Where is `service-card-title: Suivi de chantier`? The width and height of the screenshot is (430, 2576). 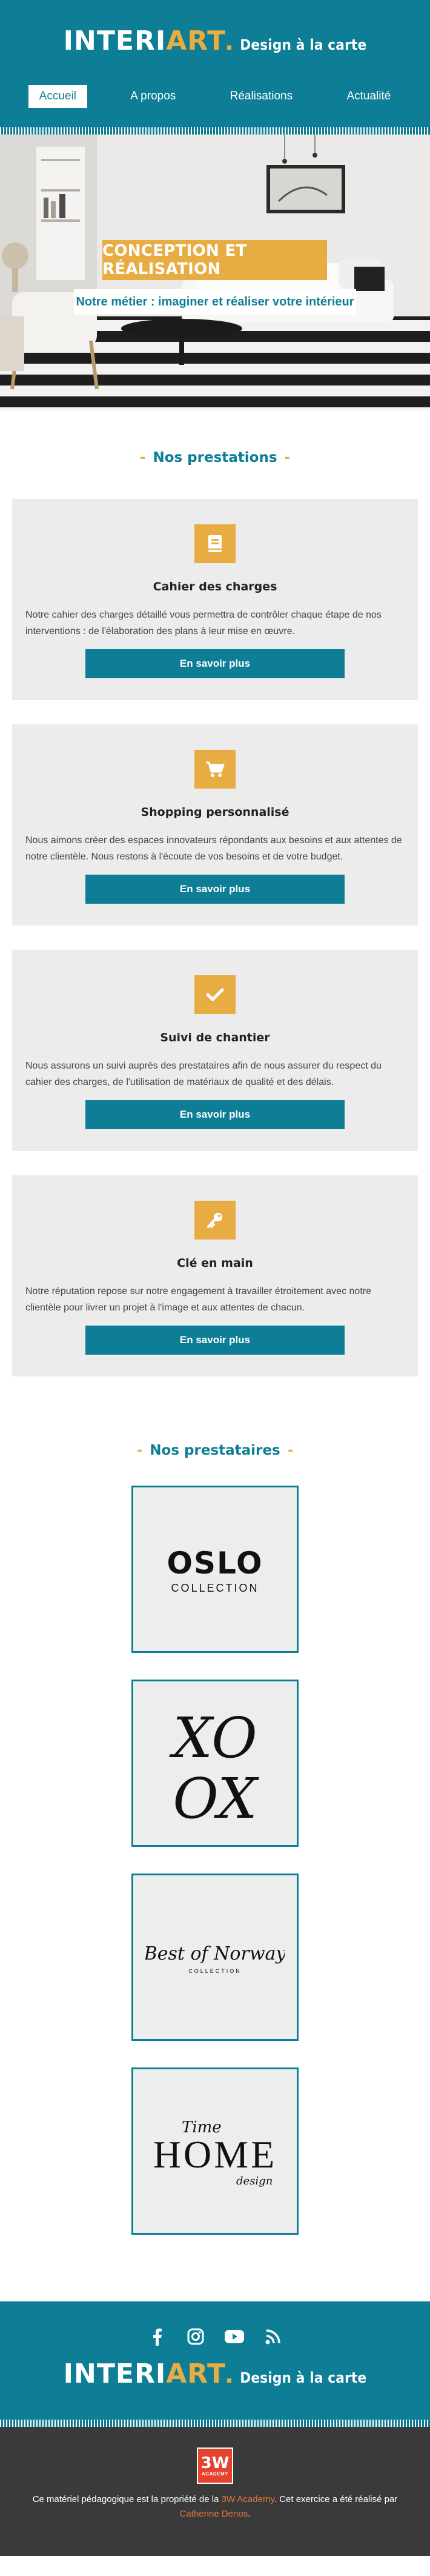 service-card-title: Suivi de chantier is located at coordinates (215, 1037).